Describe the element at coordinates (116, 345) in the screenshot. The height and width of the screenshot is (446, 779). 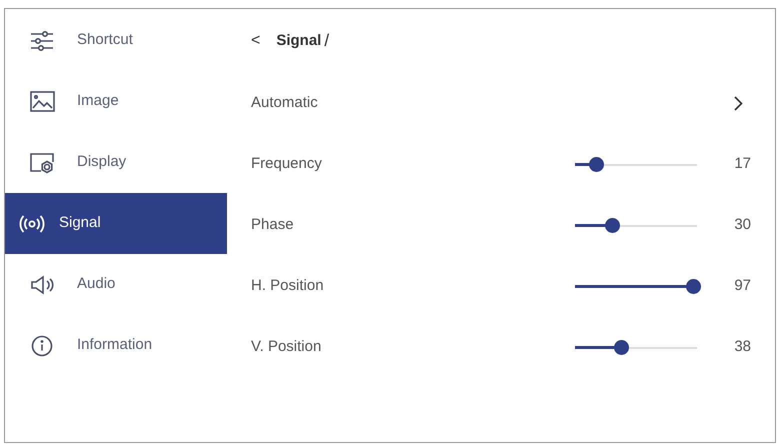
I see `sidebar-item: Information` at that location.